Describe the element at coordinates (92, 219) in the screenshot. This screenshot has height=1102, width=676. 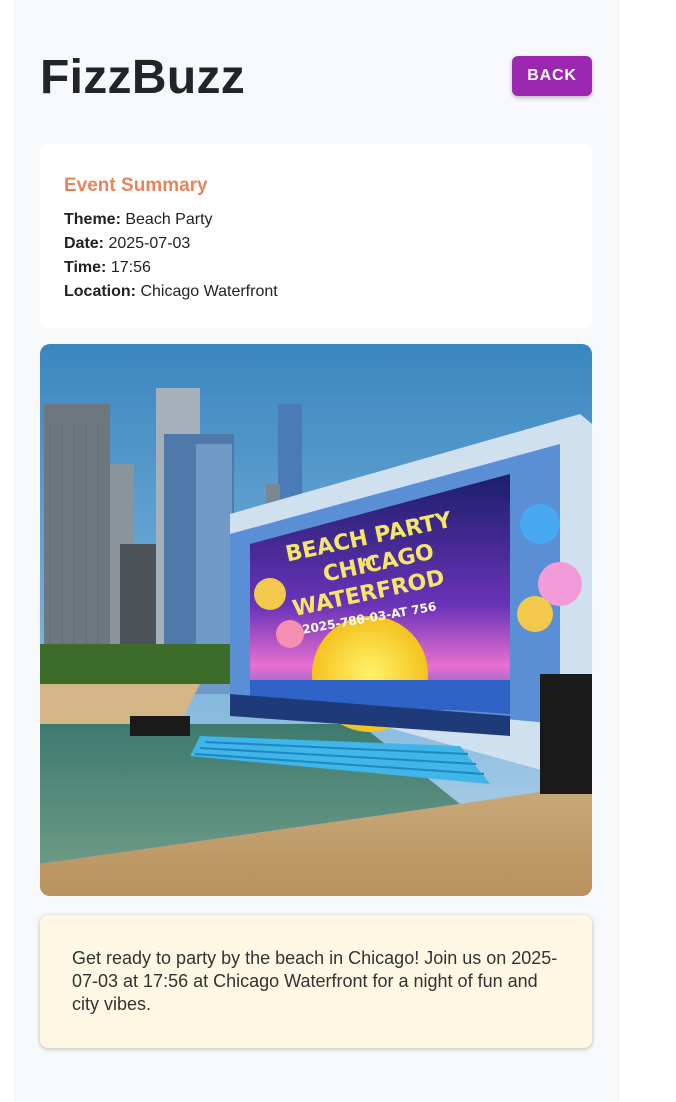
I see `theme-label: Theme:` at that location.